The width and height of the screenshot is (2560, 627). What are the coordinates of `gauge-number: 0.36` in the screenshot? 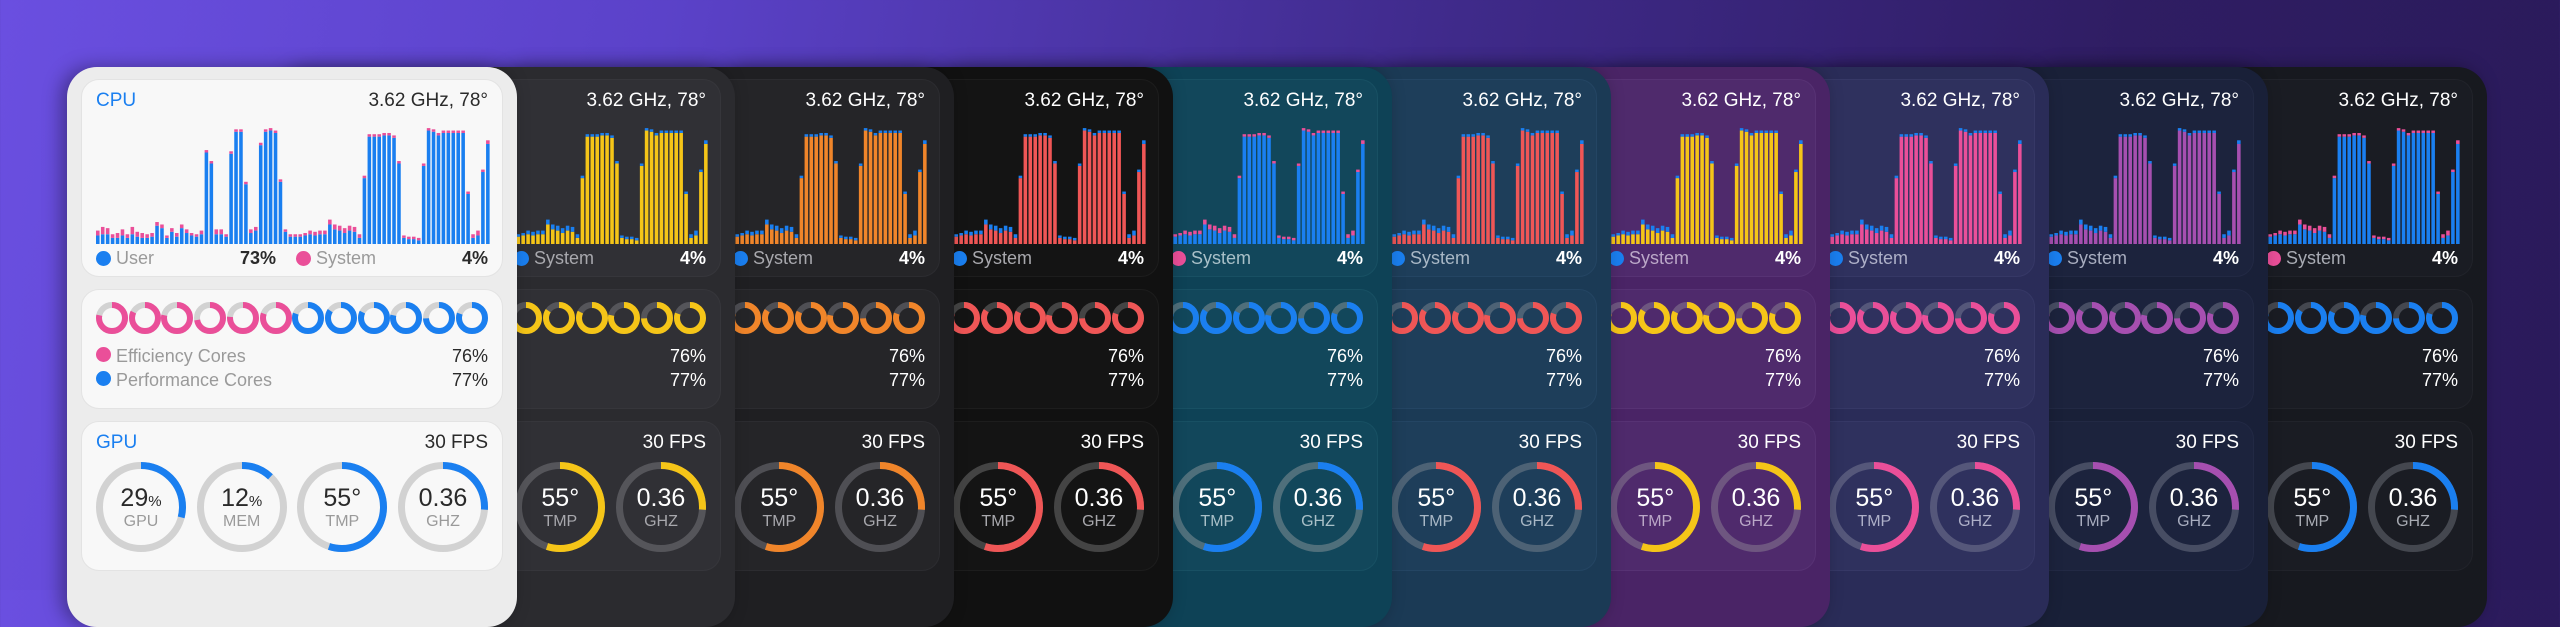 It's located at (661, 498).